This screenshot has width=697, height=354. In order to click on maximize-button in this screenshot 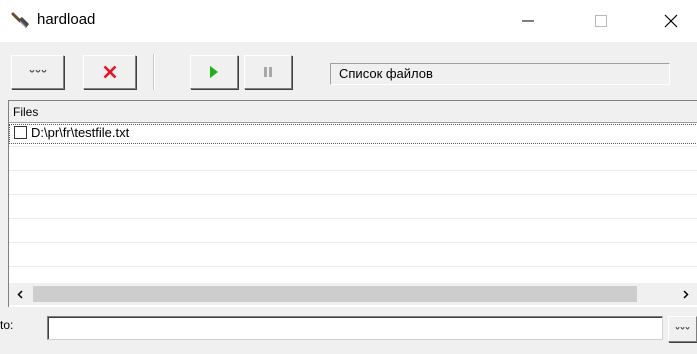, I will do `click(601, 21)`.